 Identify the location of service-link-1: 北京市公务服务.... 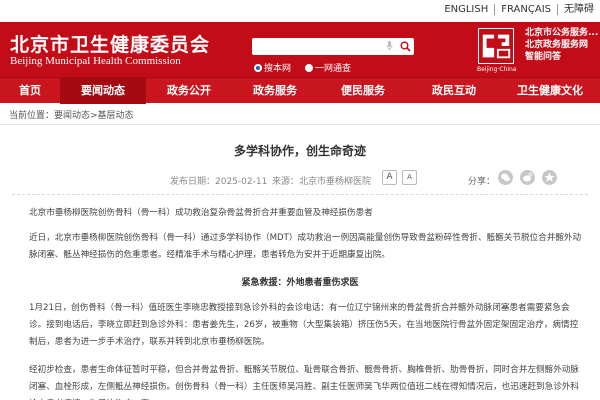
(561, 33).